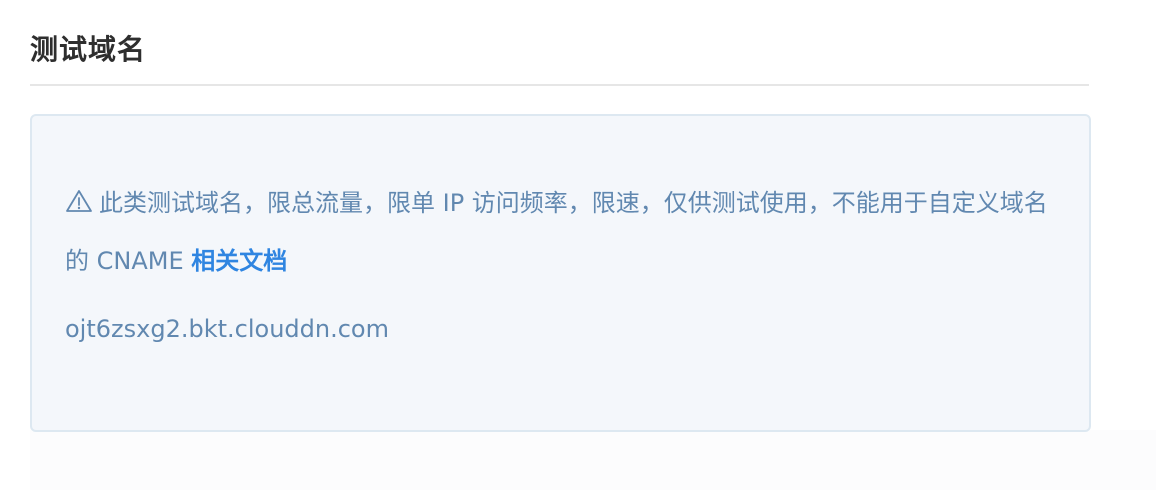 This screenshot has width=1156, height=490. I want to click on title-divider, so click(559, 85).